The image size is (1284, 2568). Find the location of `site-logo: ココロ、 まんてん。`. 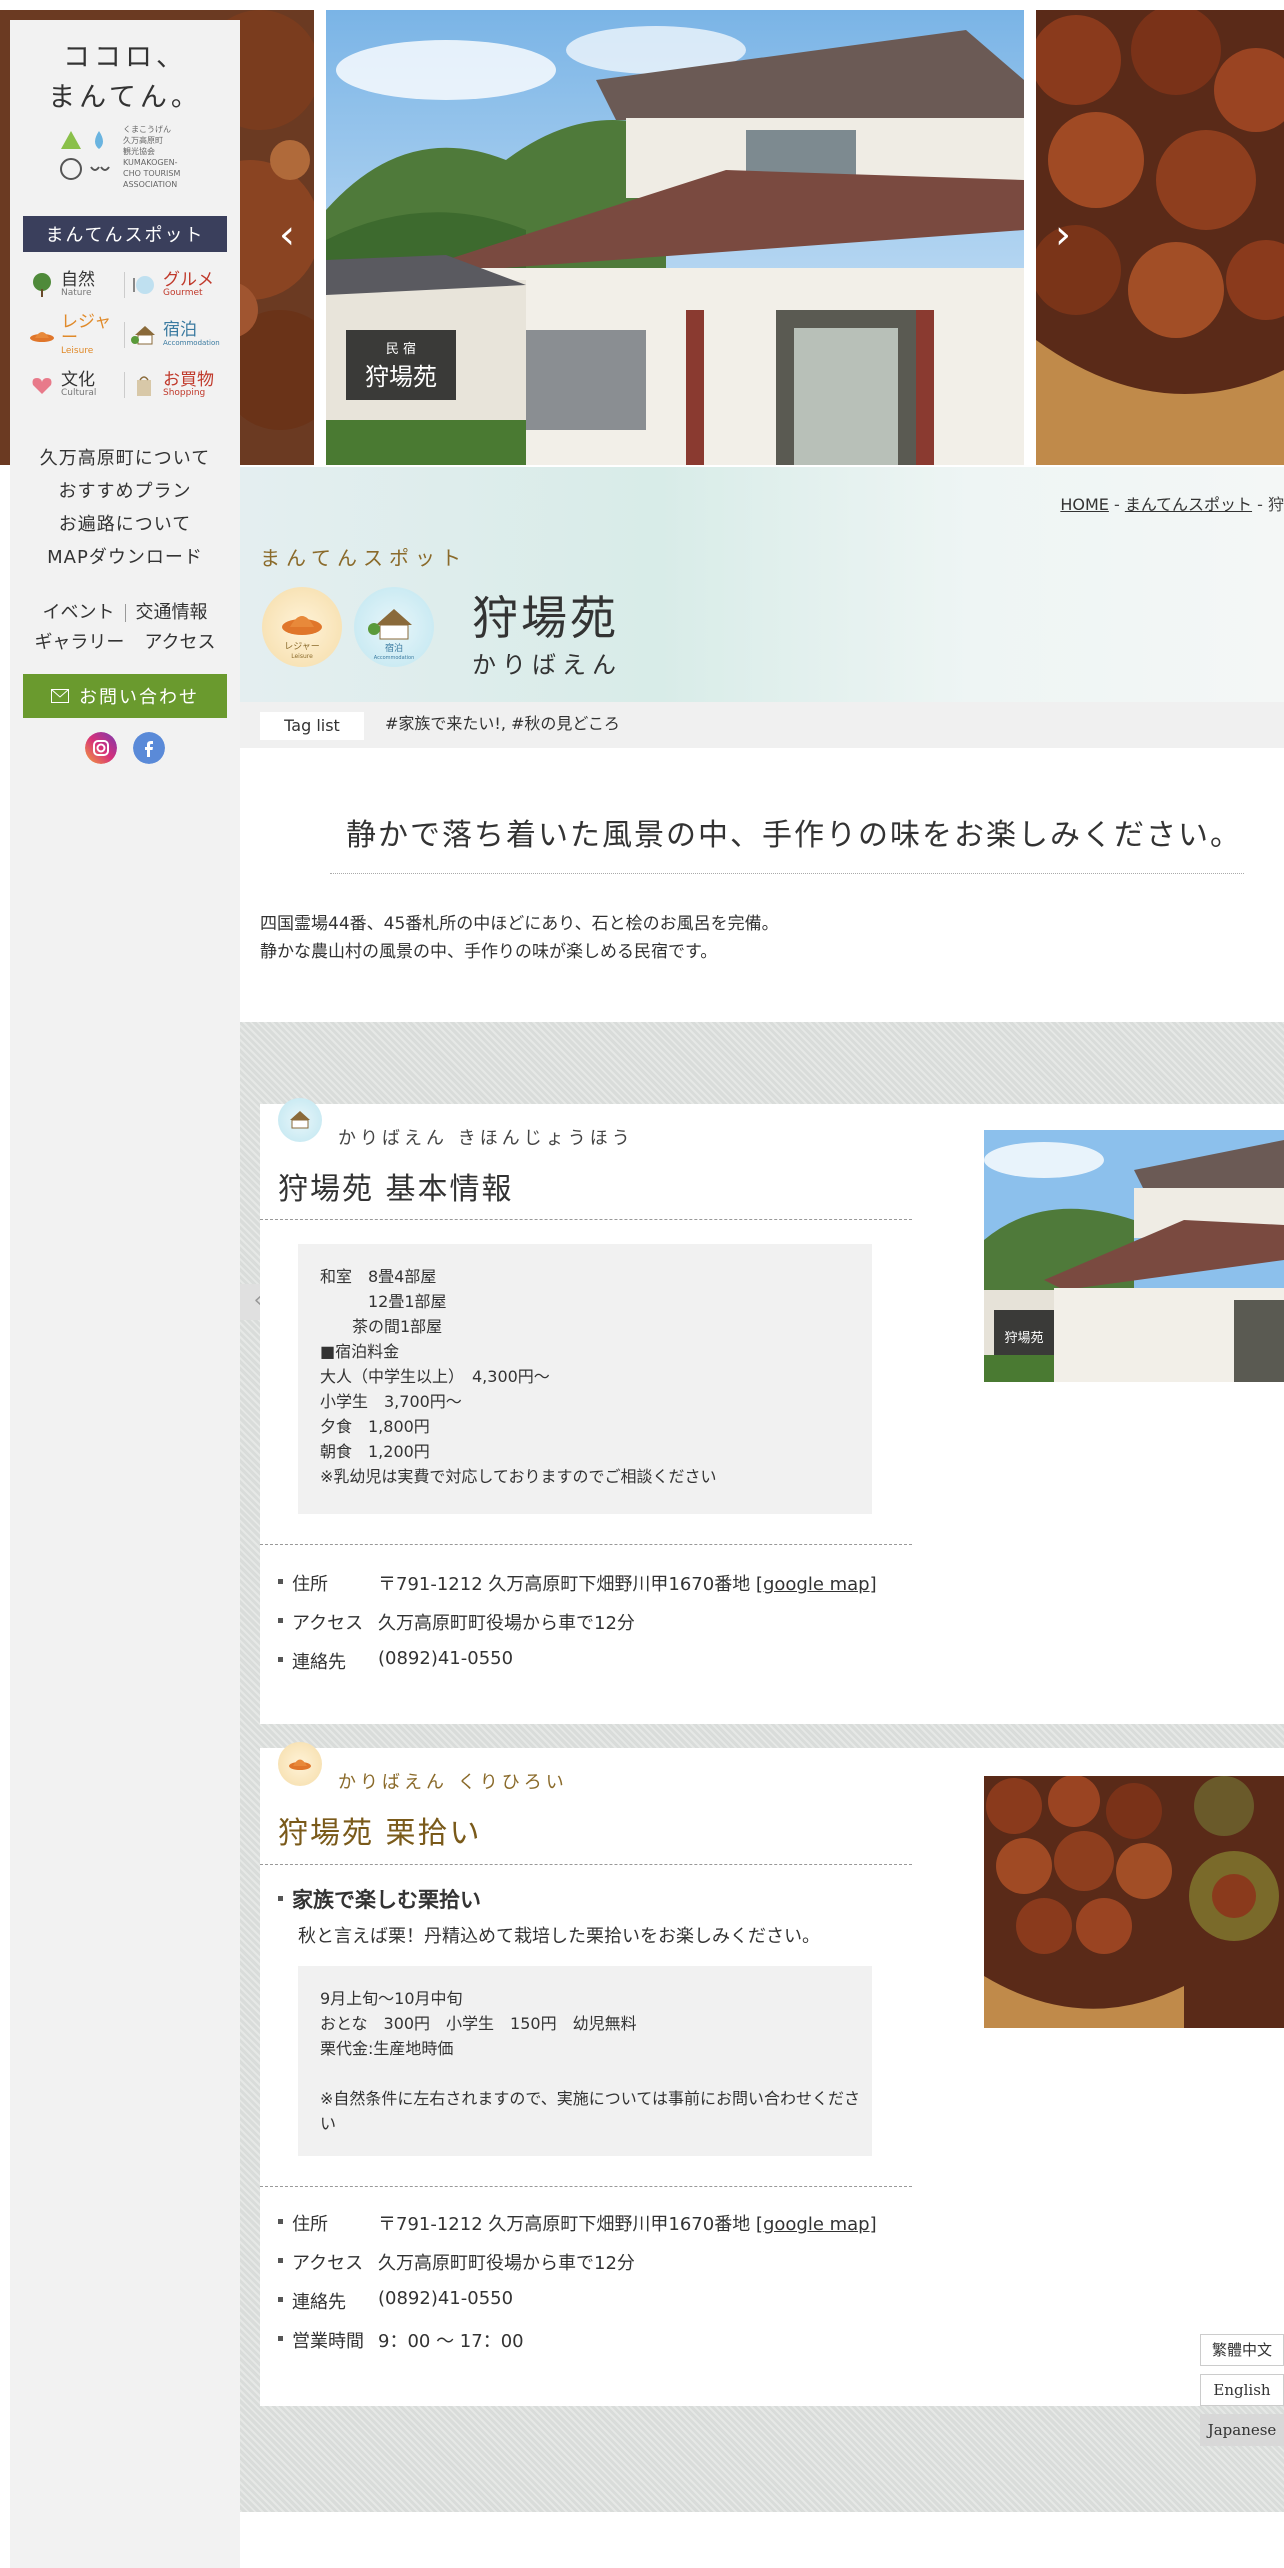

site-logo: ココロ、 まんてん。 is located at coordinates (125, 78).